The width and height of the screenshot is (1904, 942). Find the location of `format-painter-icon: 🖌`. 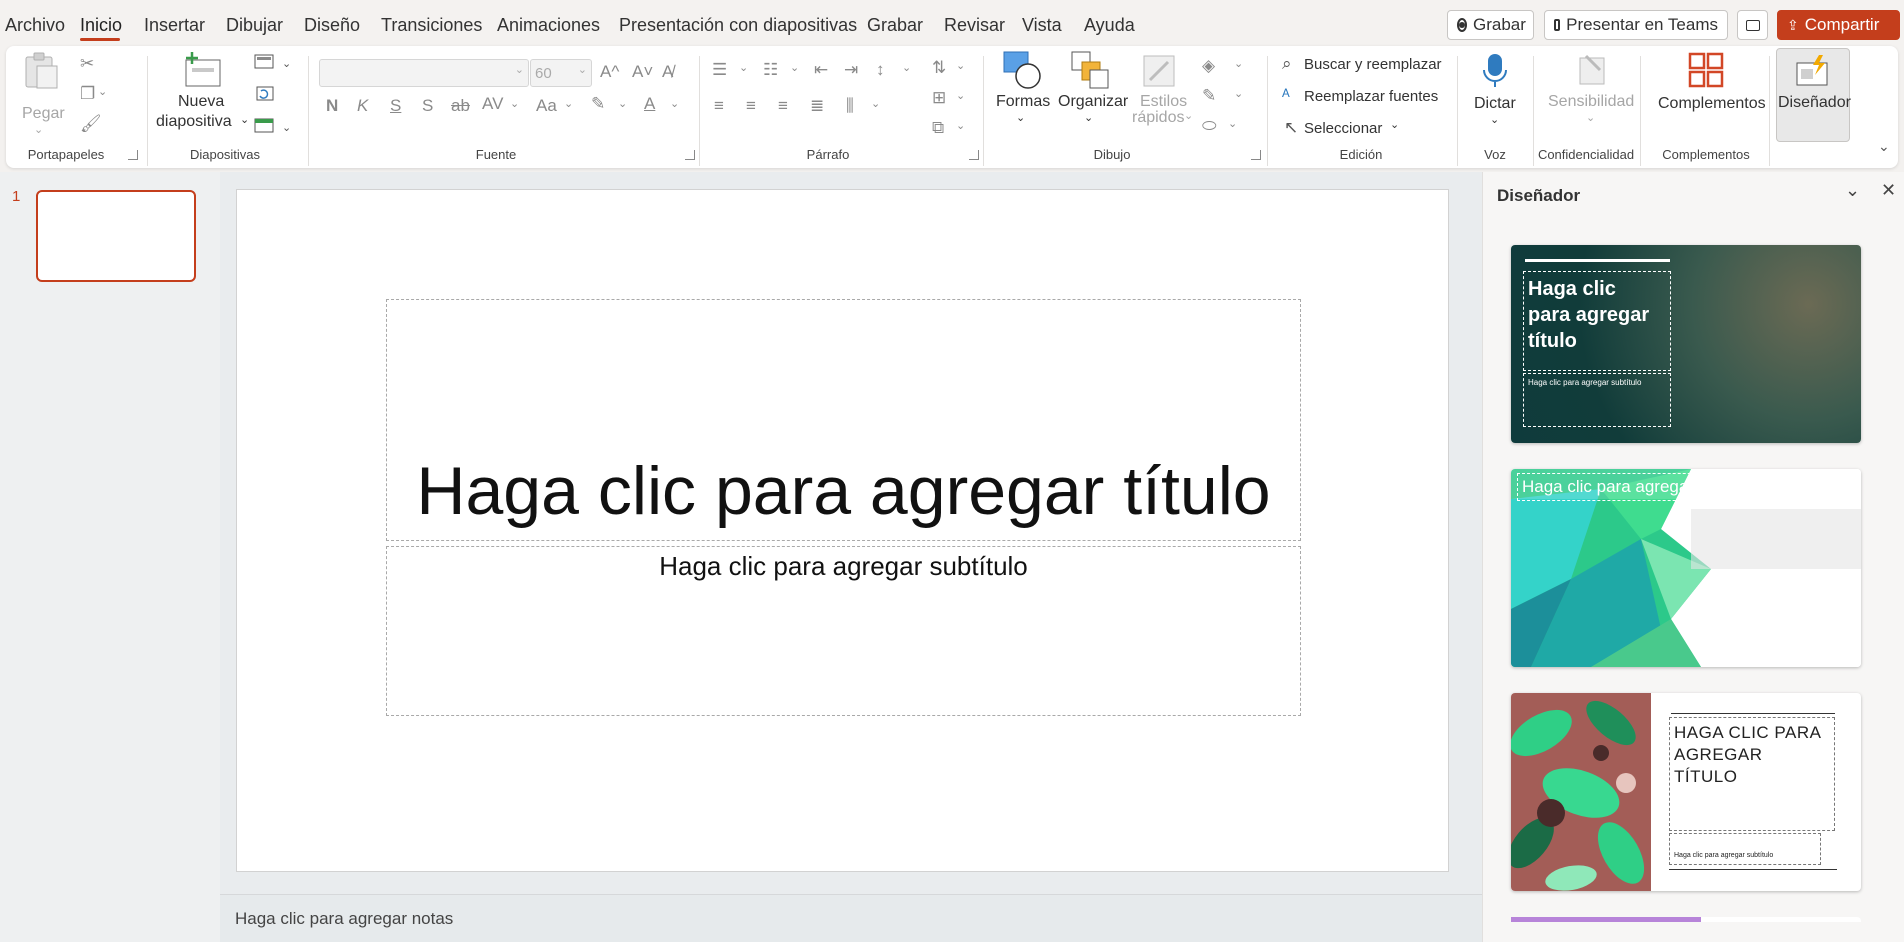

format-painter-icon: 🖌 is located at coordinates (91, 124).